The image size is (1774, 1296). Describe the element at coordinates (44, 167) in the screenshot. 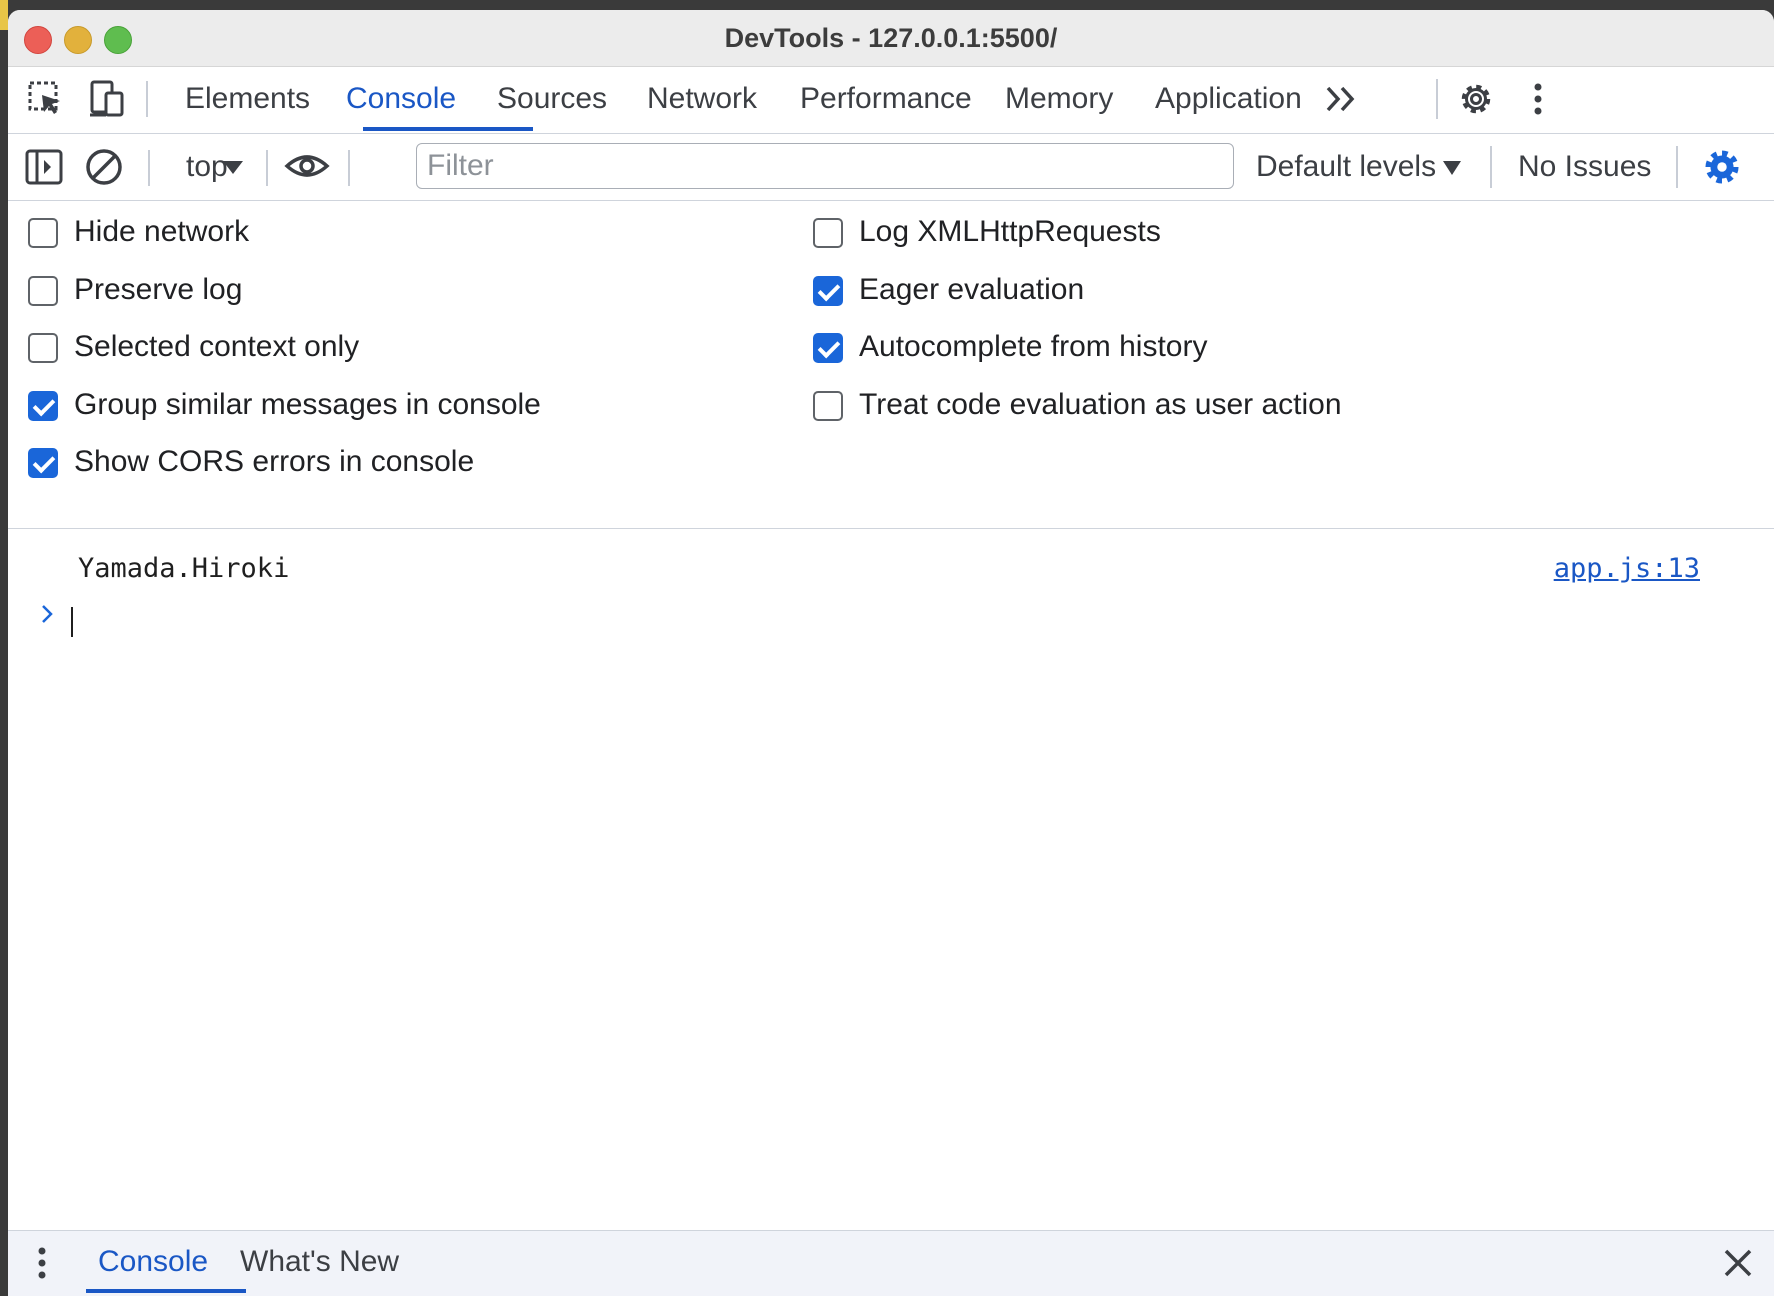

I see `sidebar-toggle-icon` at that location.